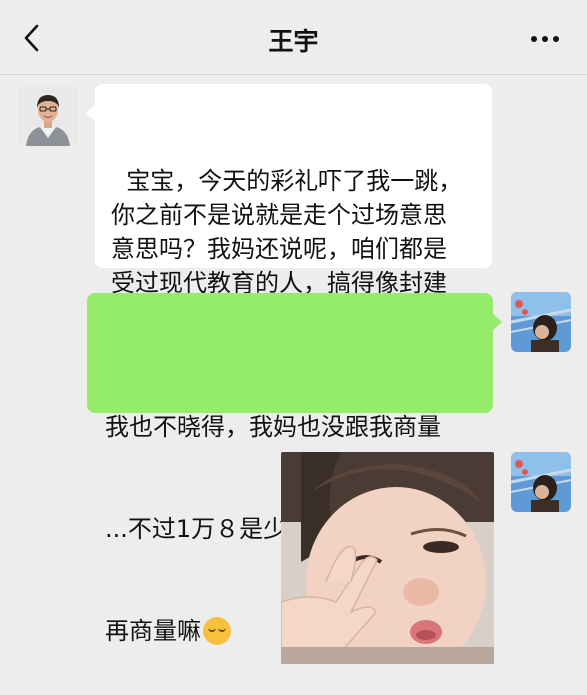 The width and height of the screenshot is (587, 695). I want to click on chat-title: 王宇, so click(293, 41).